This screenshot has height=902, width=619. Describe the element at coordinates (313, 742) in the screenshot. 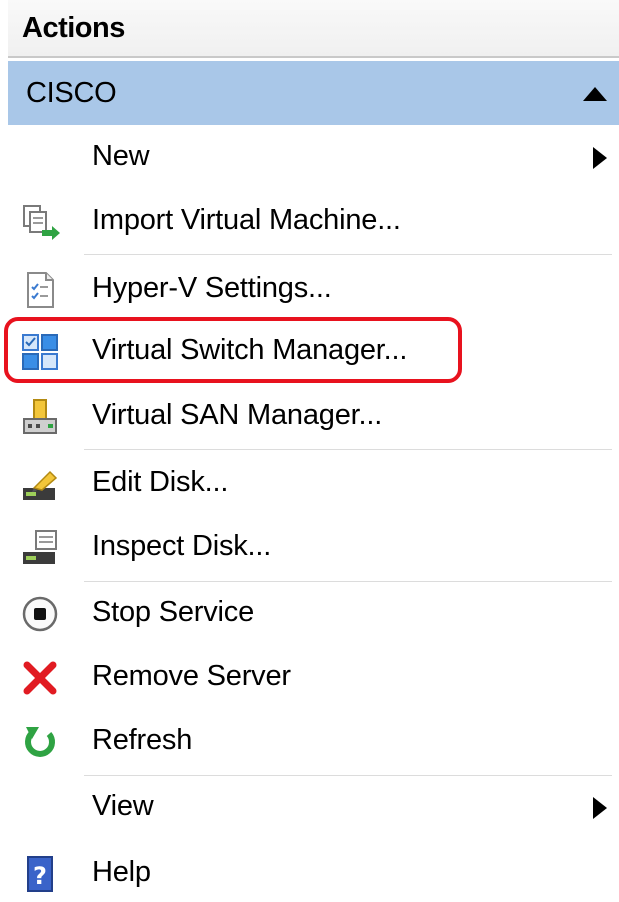

I see `menu-item-refresh: Refresh` at that location.